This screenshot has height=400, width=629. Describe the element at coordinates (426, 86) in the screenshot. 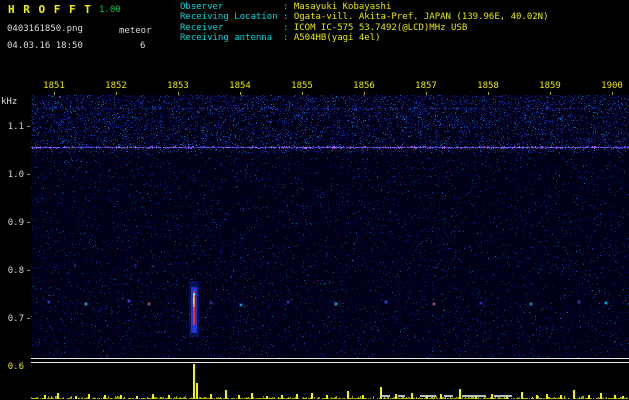

I see `time-tick-label: 1857` at that location.